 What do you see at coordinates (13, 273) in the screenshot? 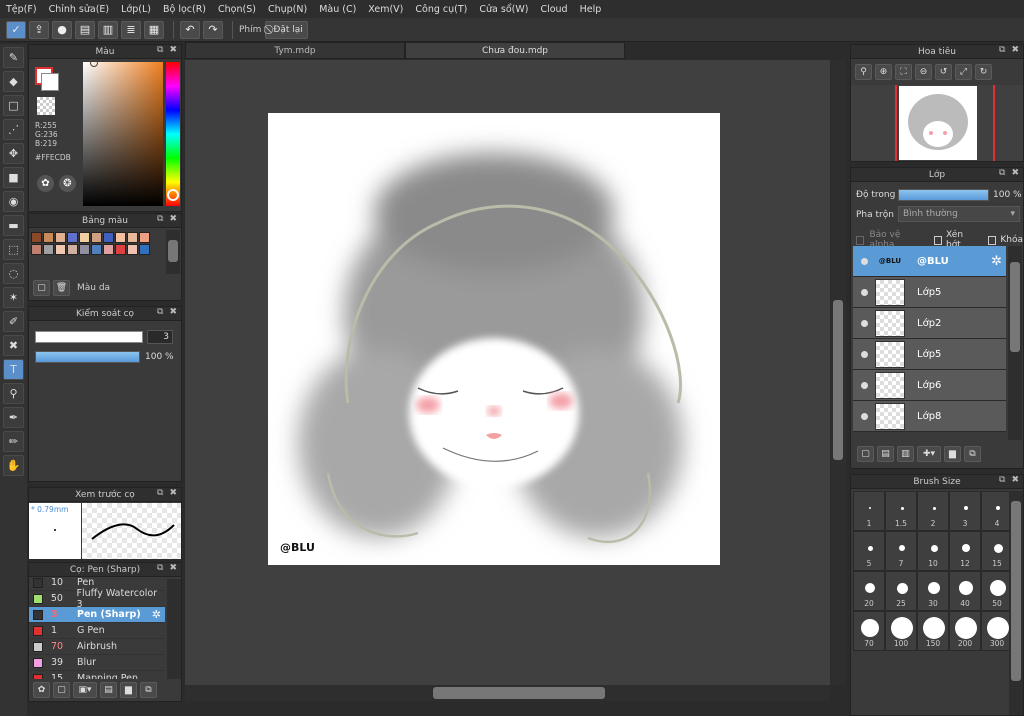
I see `lasso-tool-icon: ◌` at bounding box center [13, 273].